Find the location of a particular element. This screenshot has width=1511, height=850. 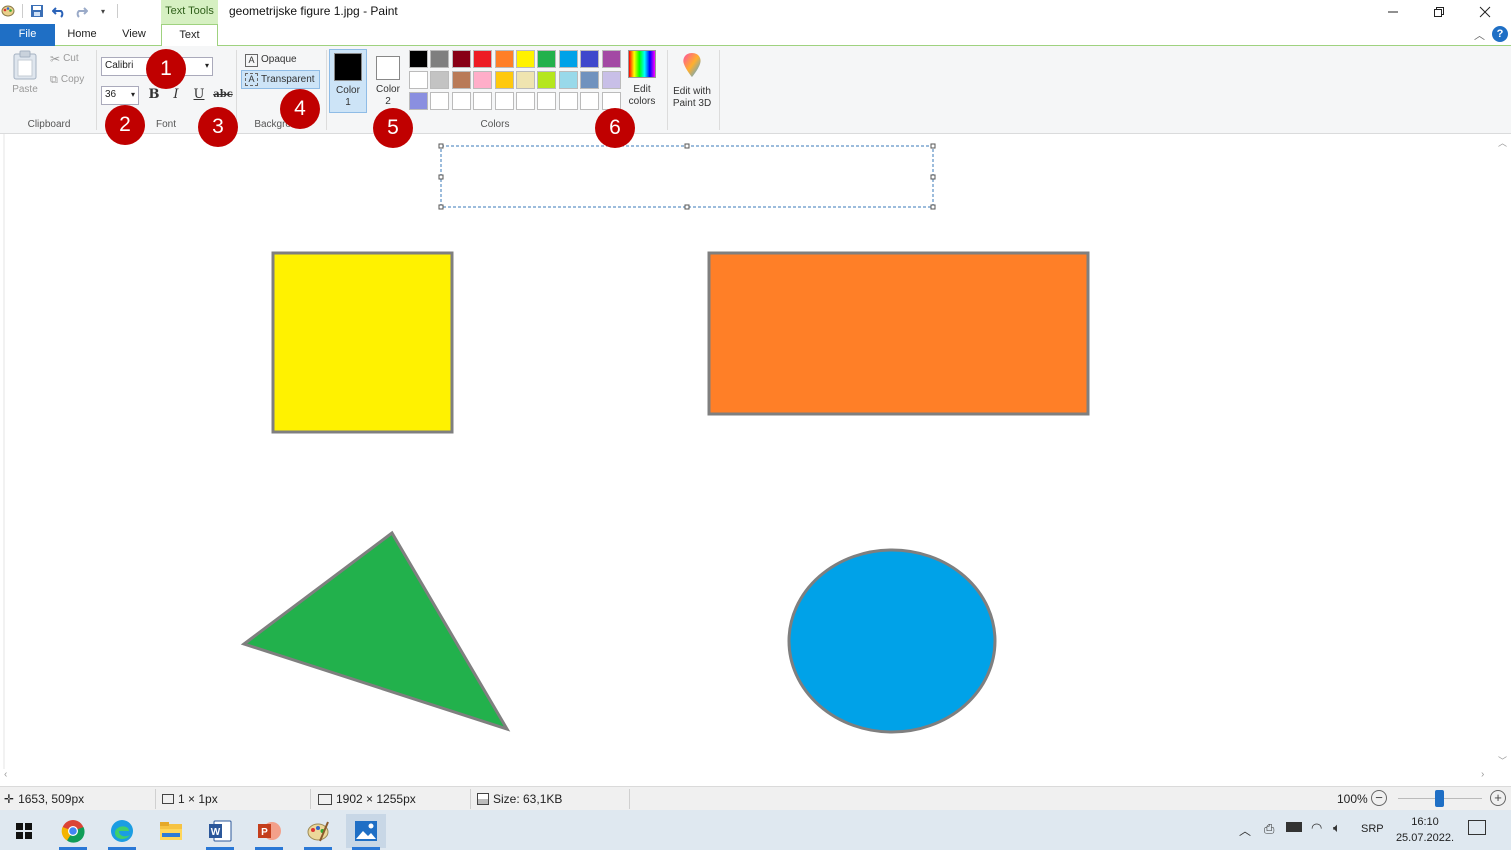

window-title: geometrijske figure 1.jpg - Paint is located at coordinates (313, 11).